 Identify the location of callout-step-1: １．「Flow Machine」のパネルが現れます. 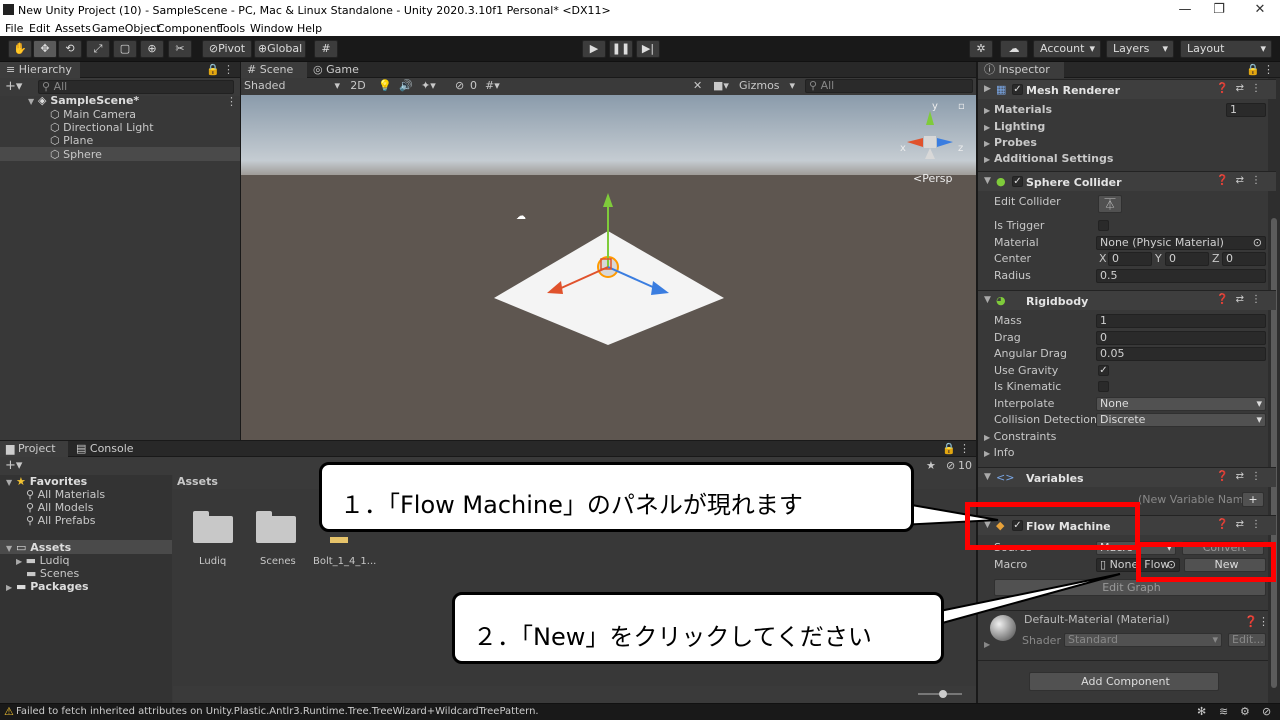
(616, 497).